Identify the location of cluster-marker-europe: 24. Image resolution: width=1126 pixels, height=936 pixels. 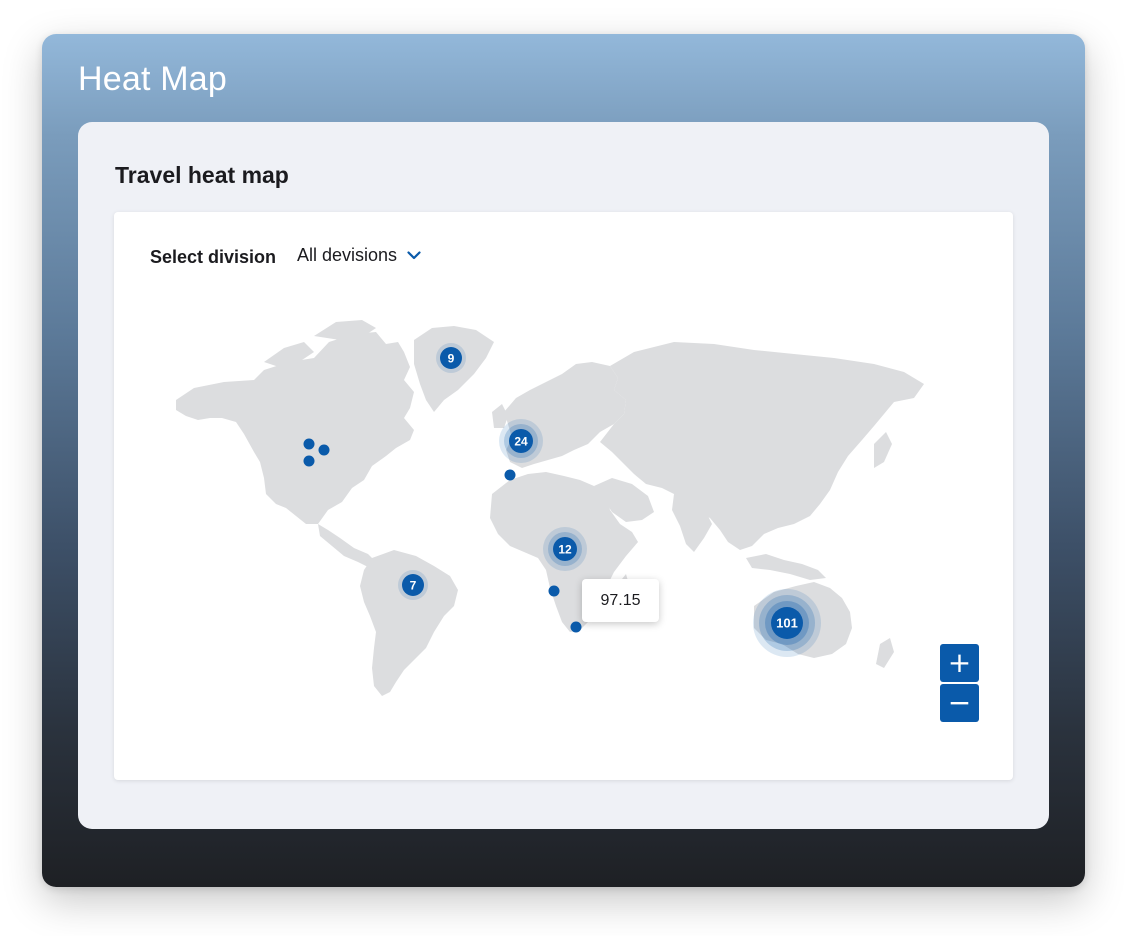
(521, 441).